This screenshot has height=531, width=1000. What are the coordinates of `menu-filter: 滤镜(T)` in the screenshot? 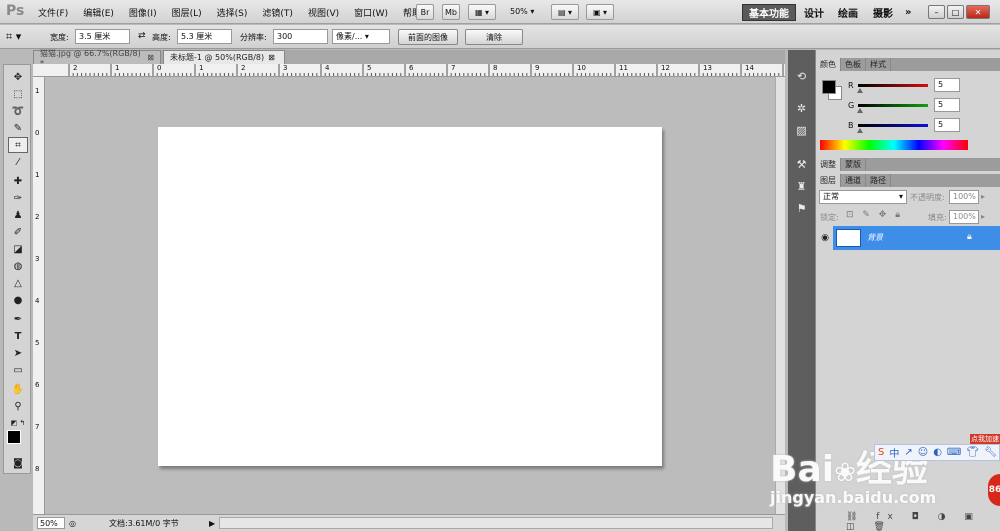 It's located at (277, 12).